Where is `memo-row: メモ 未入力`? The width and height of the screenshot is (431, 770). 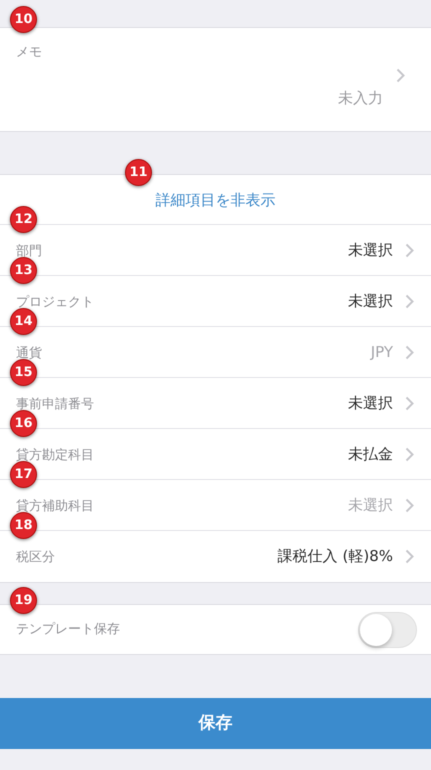
memo-row: メモ 未入力 is located at coordinates (215, 79).